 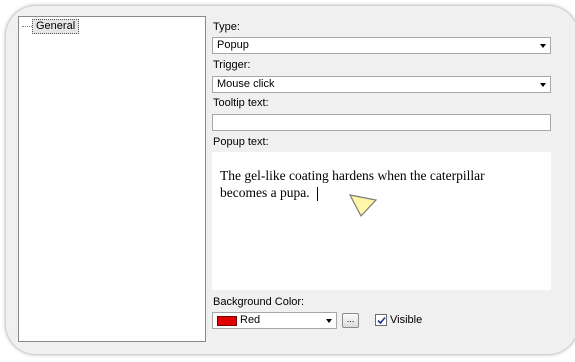 I want to click on tree-item-general: General, so click(x=56, y=26).